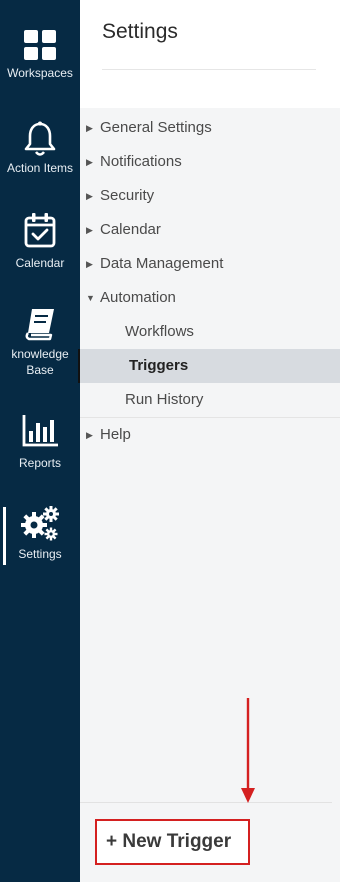 This screenshot has width=355, height=882. What do you see at coordinates (159, 331) in the screenshot?
I see `submenu-item-label: Workflows` at bounding box center [159, 331].